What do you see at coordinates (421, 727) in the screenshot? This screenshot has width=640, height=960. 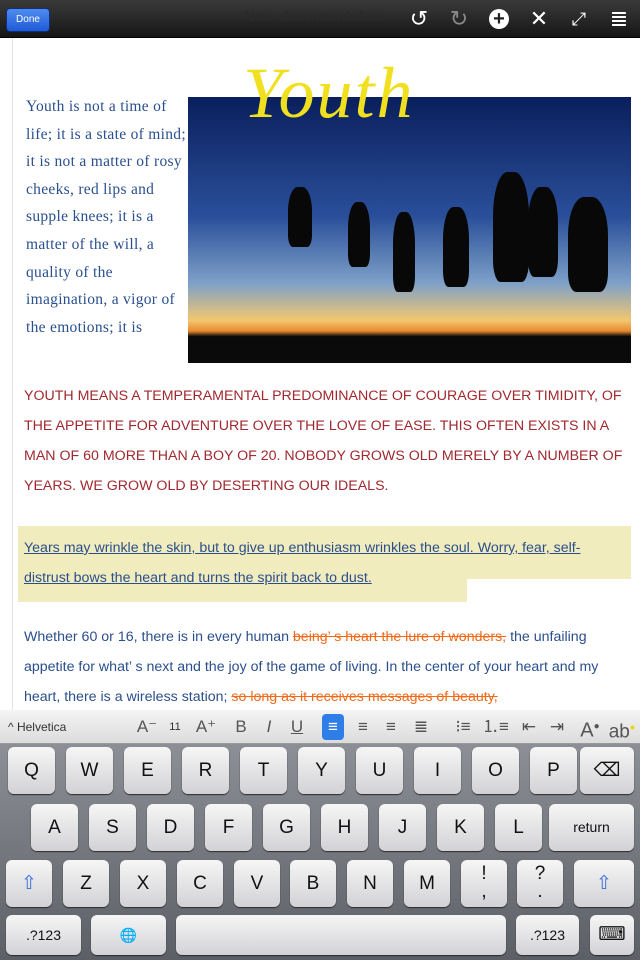 I see `justify-button: ≣` at bounding box center [421, 727].